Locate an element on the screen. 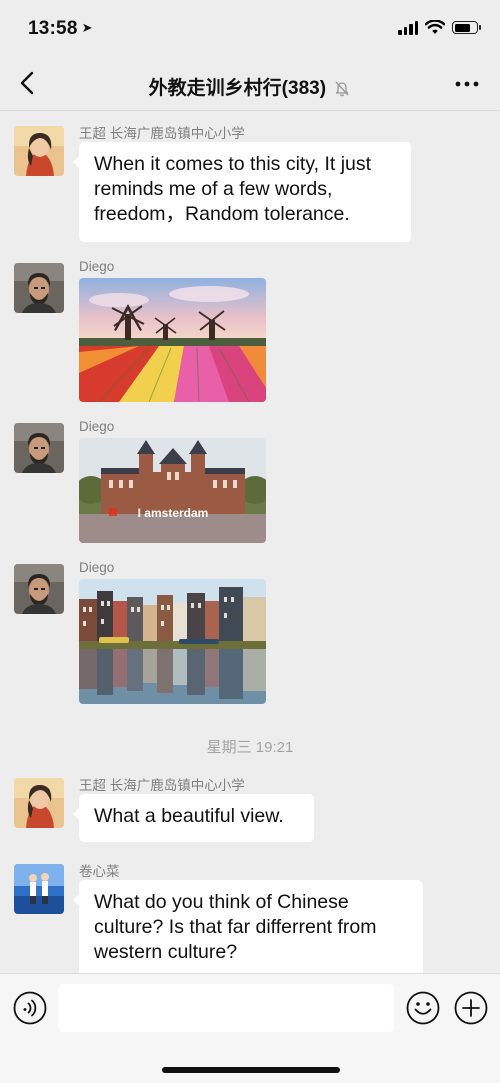 The width and height of the screenshot is (500, 1083). chat-title: 外教走训乡村行(383) is located at coordinates (250, 86).